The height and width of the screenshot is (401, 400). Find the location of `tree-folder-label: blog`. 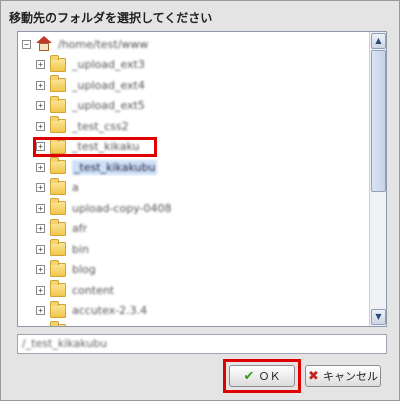

tree-folder-label: blog is located at coordinates (84, 269).